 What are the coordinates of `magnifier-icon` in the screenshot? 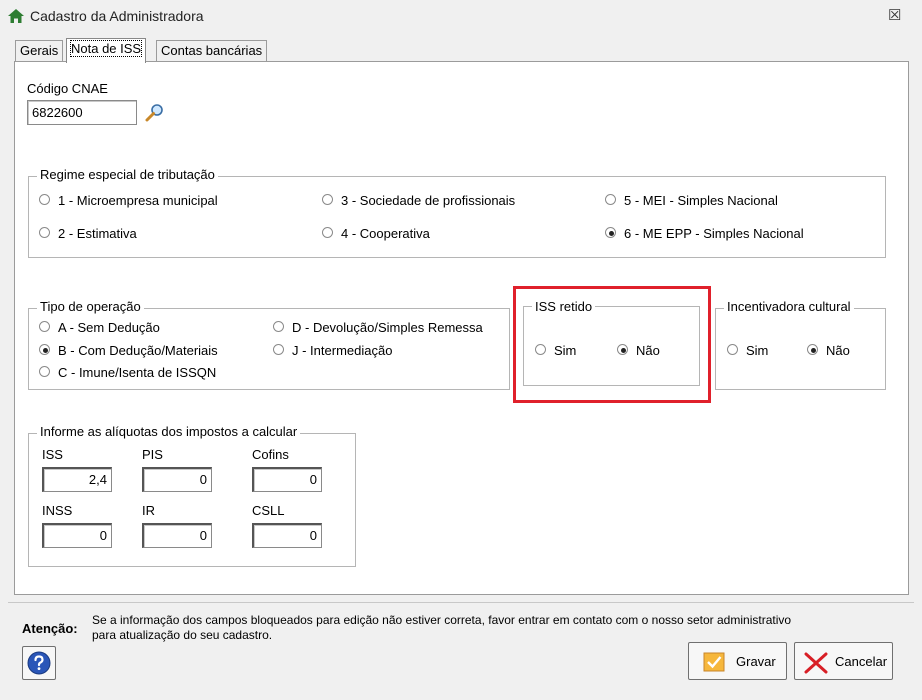 It's located at (155, 113).